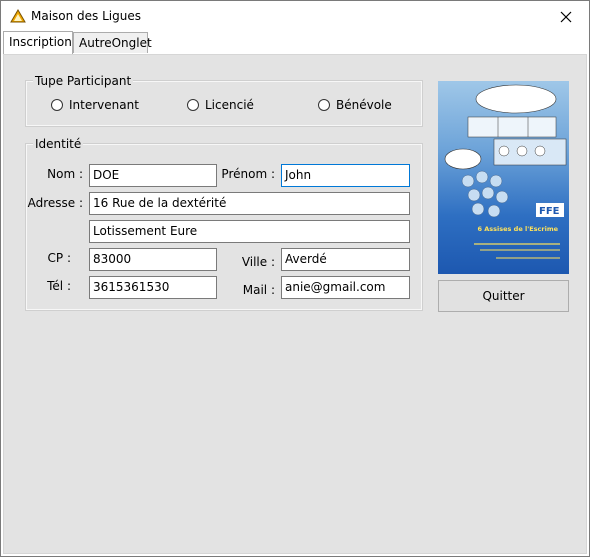 The image size is (590, 557). Describe the element at coordinates (153, 175) in the screenshot. I see `nom-field: DOE` at that location.